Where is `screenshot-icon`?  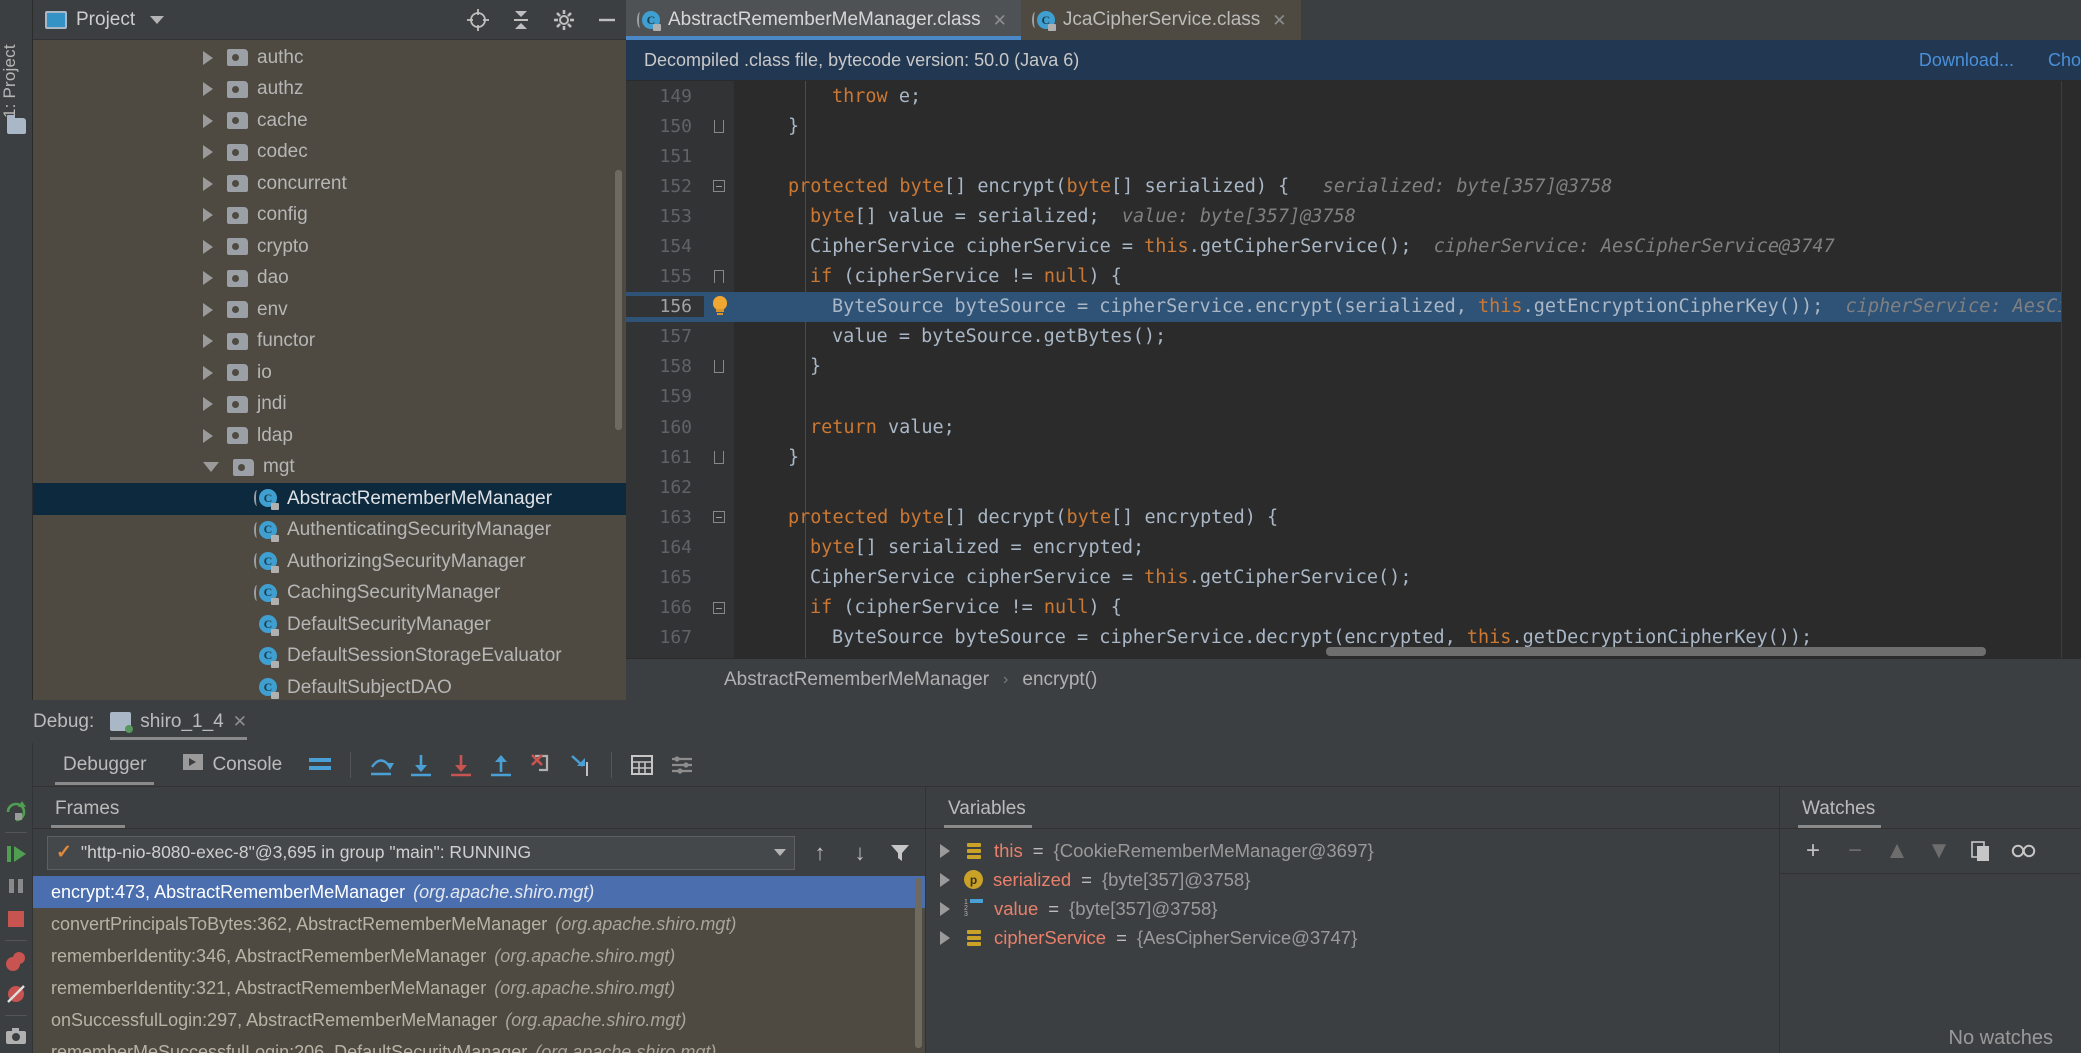 screenshot-icon is located at coordinates (16, 1037).